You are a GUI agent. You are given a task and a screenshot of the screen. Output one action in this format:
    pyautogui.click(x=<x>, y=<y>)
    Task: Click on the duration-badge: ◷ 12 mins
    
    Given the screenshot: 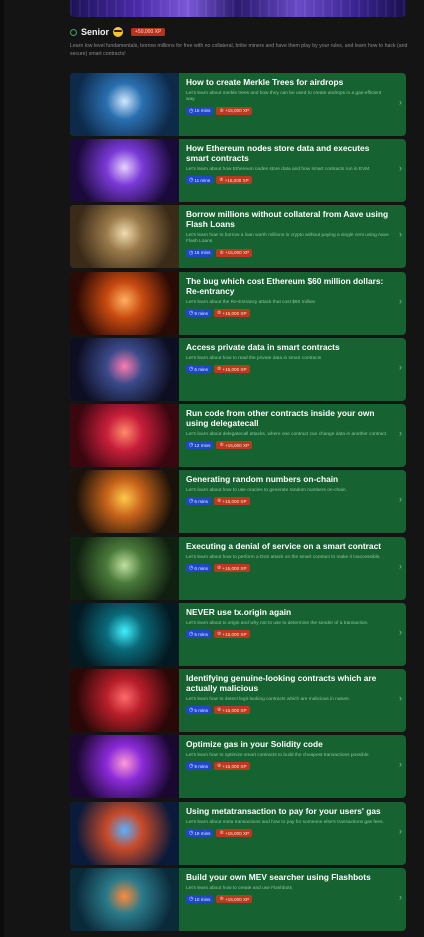 What is the action you would take?
    pyautogui.click(x=200, y=445)
    